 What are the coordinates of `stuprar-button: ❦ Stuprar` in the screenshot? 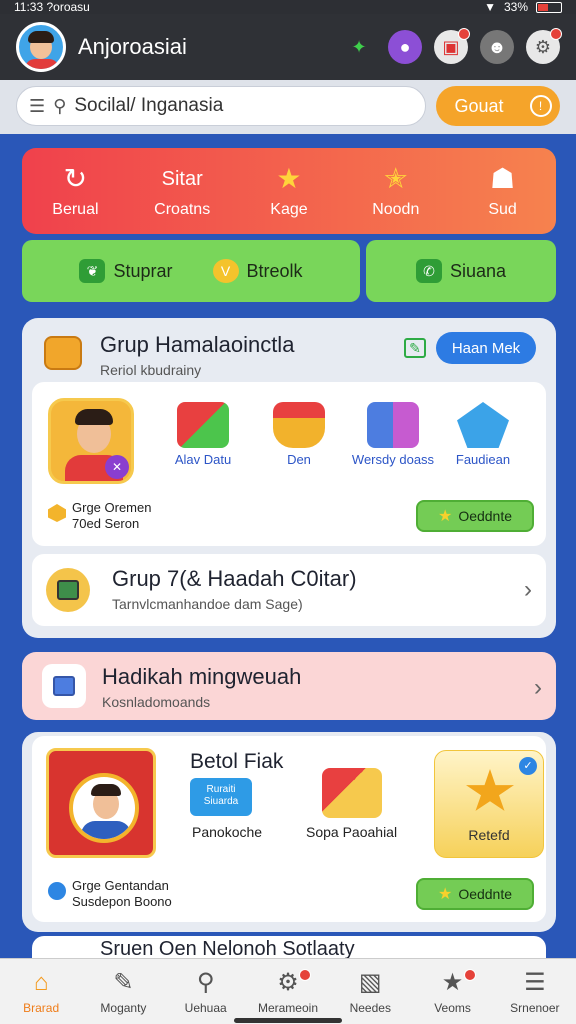 It's located at (126, 271).